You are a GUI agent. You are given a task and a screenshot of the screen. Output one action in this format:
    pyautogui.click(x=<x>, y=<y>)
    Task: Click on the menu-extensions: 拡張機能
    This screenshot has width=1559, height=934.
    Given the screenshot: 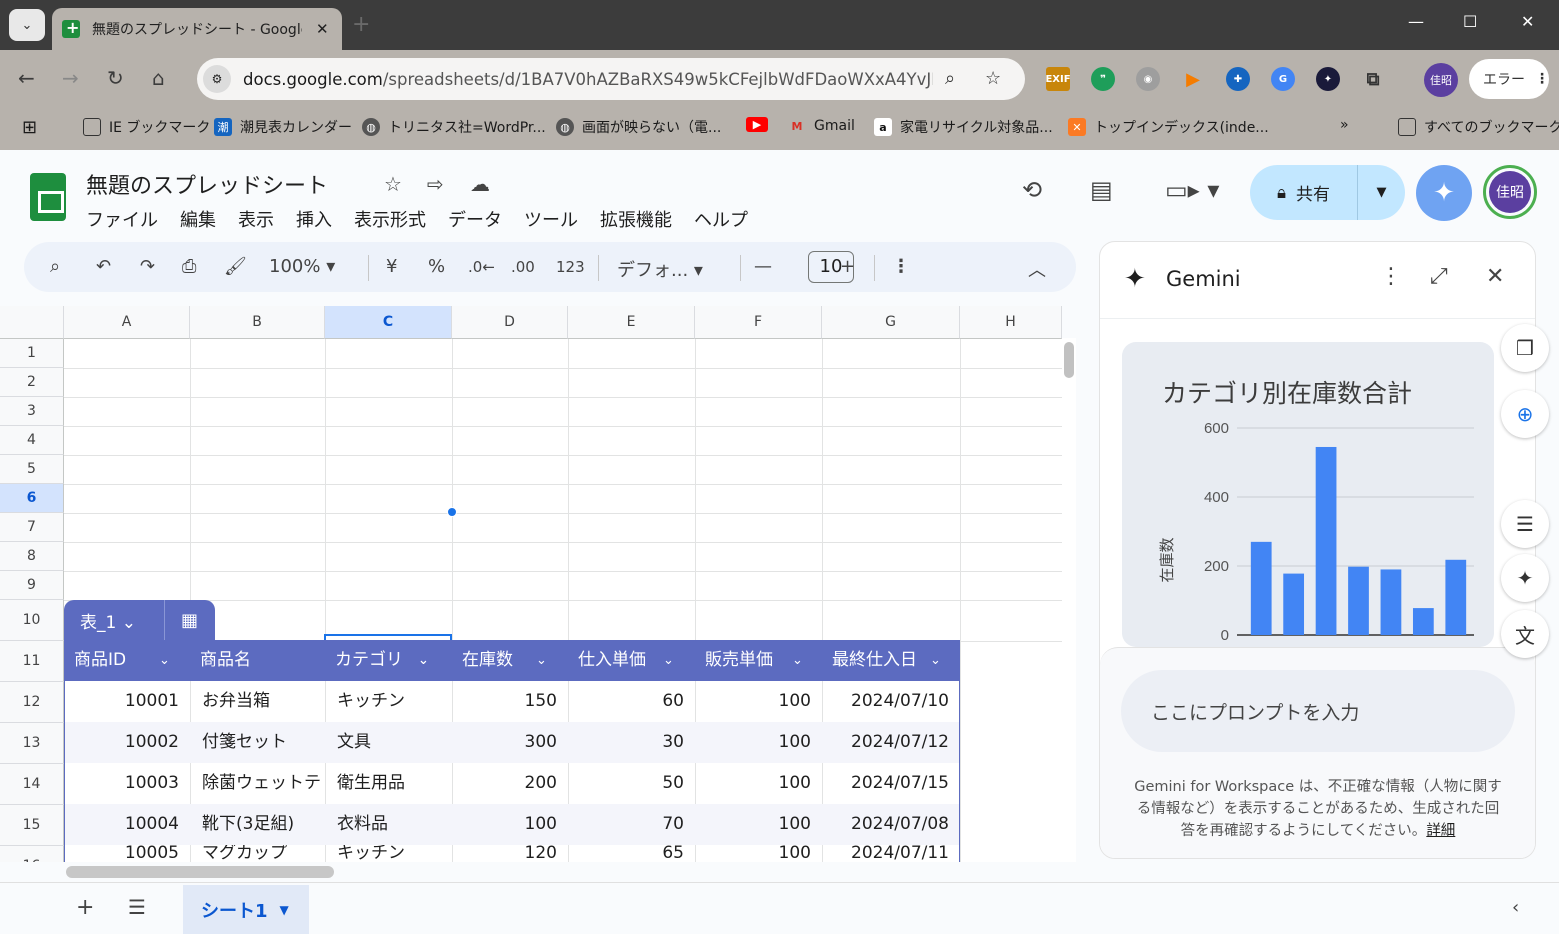 What is the action you would take?
    pyautogui.click(x=636, y=219)
    